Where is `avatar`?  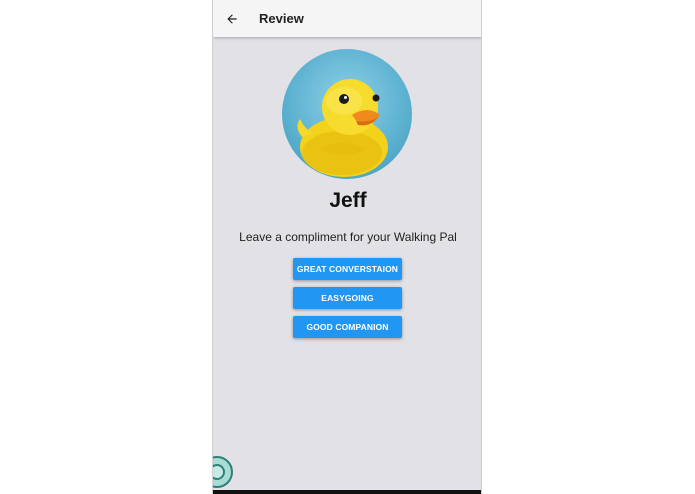
avatar is located at coordinates (347, 114).